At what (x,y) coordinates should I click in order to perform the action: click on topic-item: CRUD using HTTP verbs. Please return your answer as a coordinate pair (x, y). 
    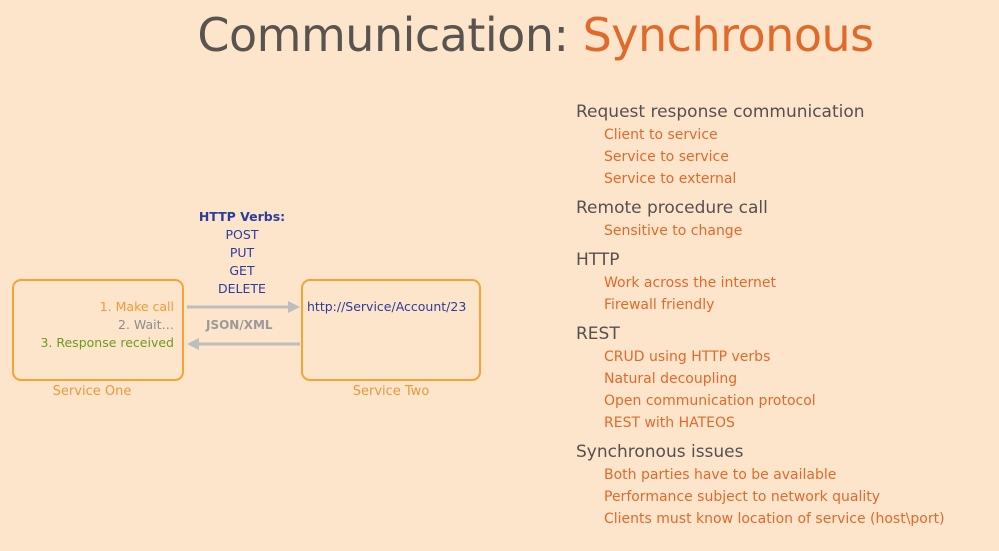
    Looking at the image, I should click on (687, 357).